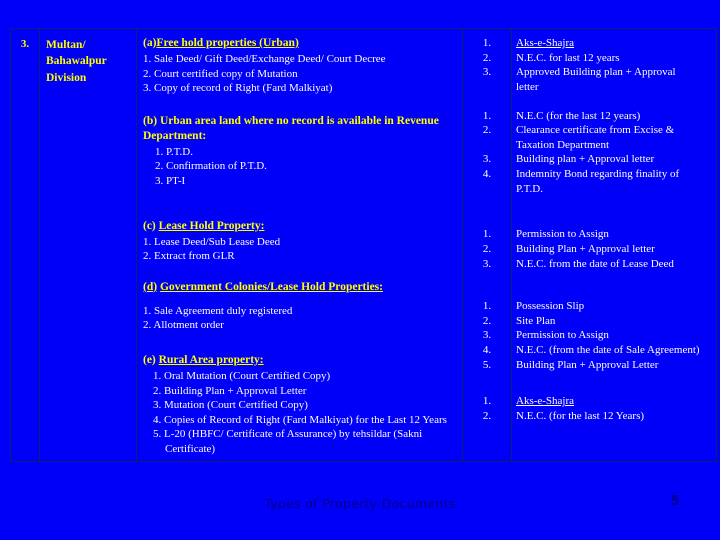  What do you see at coordinates (487, 364) in the screenshot?
I see `req-d-num-5: 5.` at bounding box center [487, 364].